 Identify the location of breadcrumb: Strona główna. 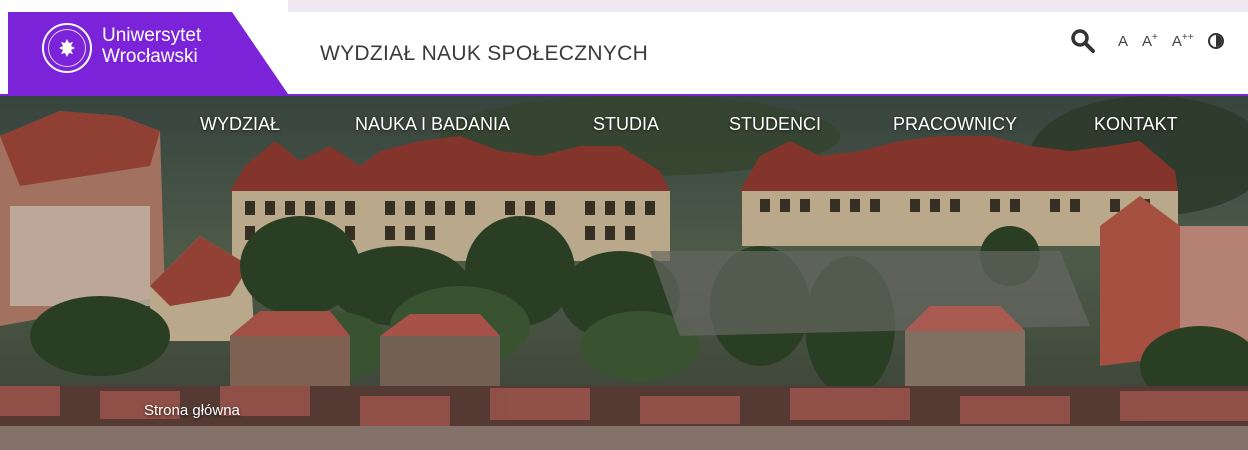
(192, 410).